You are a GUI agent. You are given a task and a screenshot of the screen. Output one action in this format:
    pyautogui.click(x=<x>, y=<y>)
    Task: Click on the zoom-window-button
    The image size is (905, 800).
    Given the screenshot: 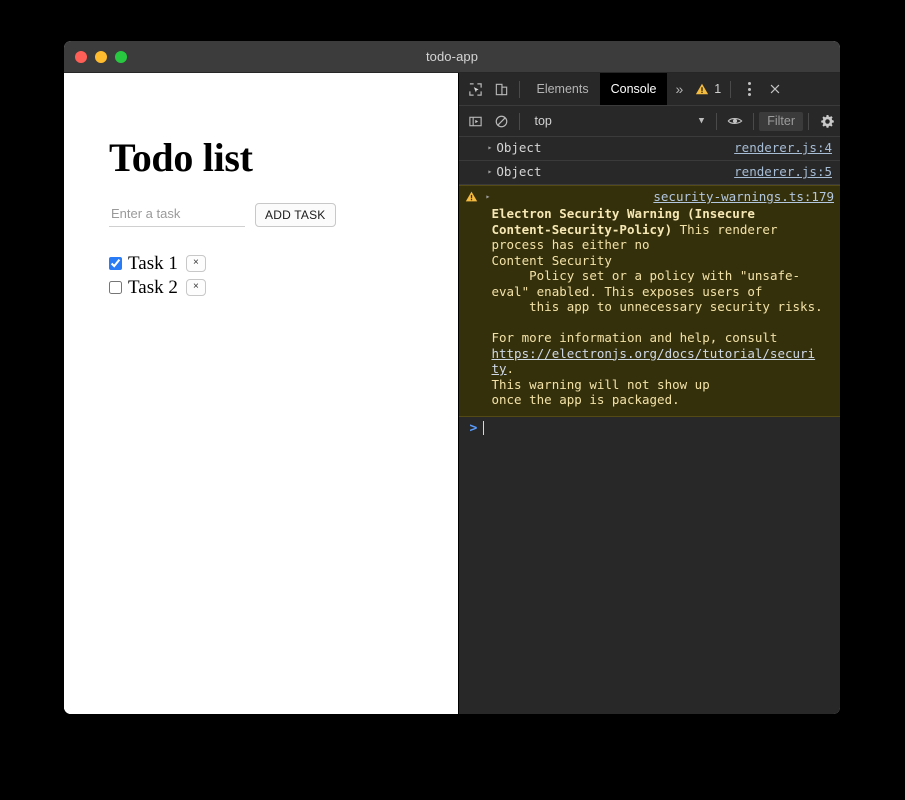 What is the action you would take?
    pyautogui.click(x=121, y=56)
    